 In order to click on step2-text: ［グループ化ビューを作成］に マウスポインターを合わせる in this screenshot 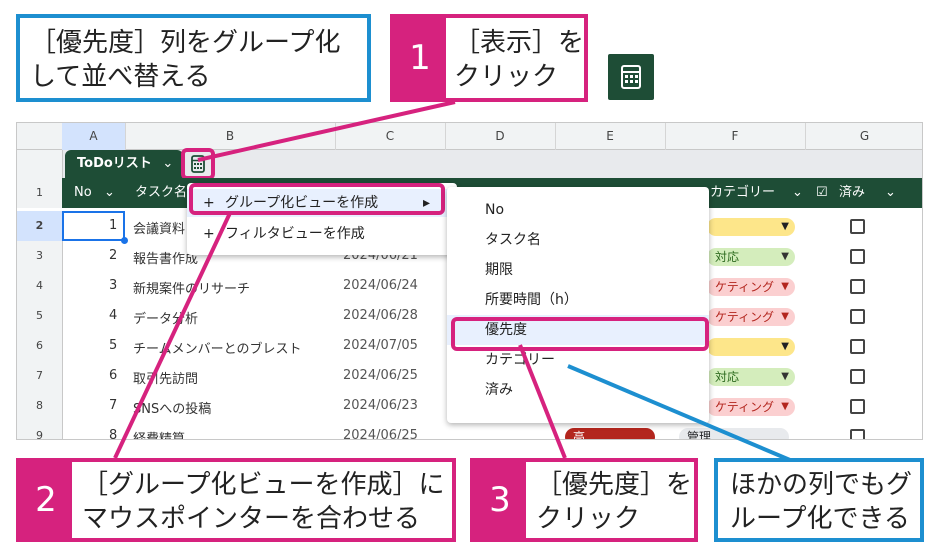, I will do `click(263, 502)`.